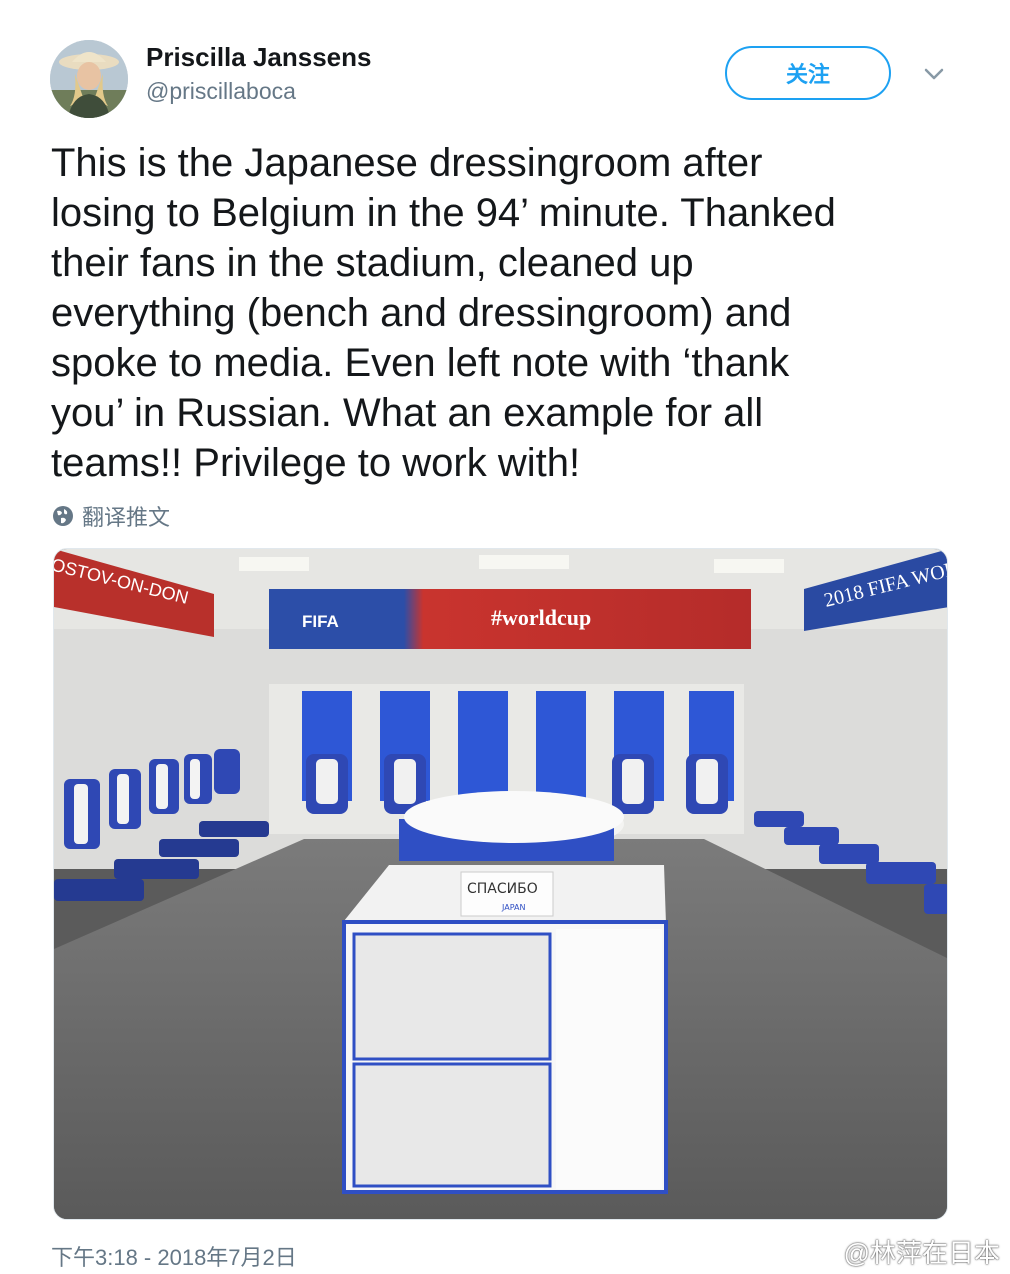  I want to click on avatar-image, so click(89, 79).